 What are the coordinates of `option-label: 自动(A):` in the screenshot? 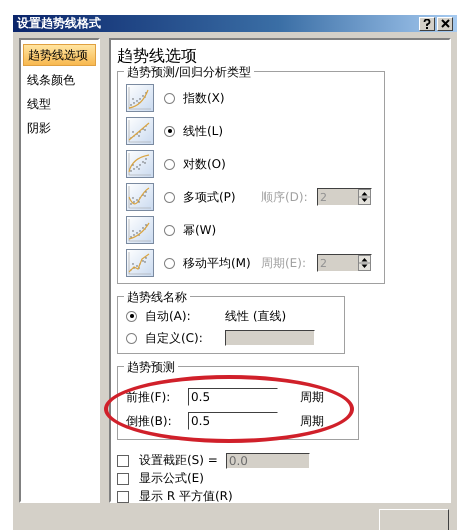 It's located at (168, 316).